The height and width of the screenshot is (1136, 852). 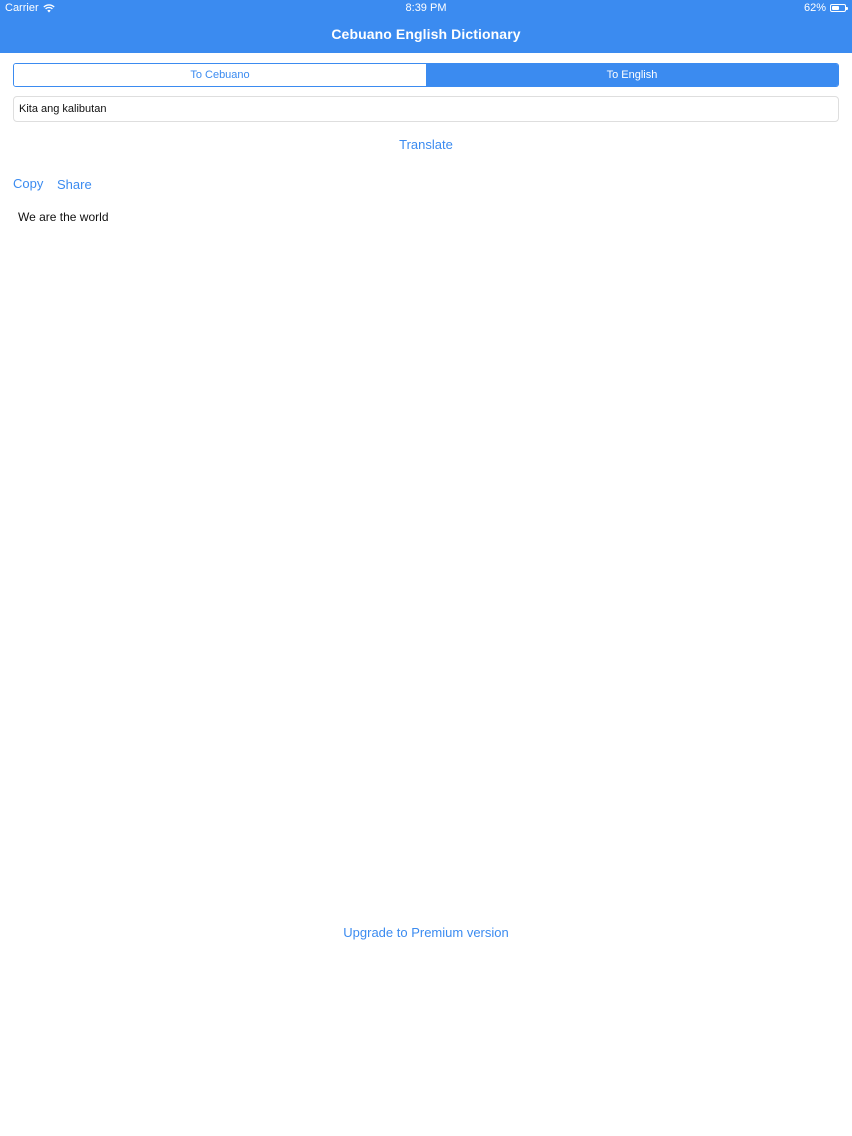 What do you see at coordinates (632, 75) in the screenshot?
I see `segment-to-english: To English` at bounding box center [632, 75].